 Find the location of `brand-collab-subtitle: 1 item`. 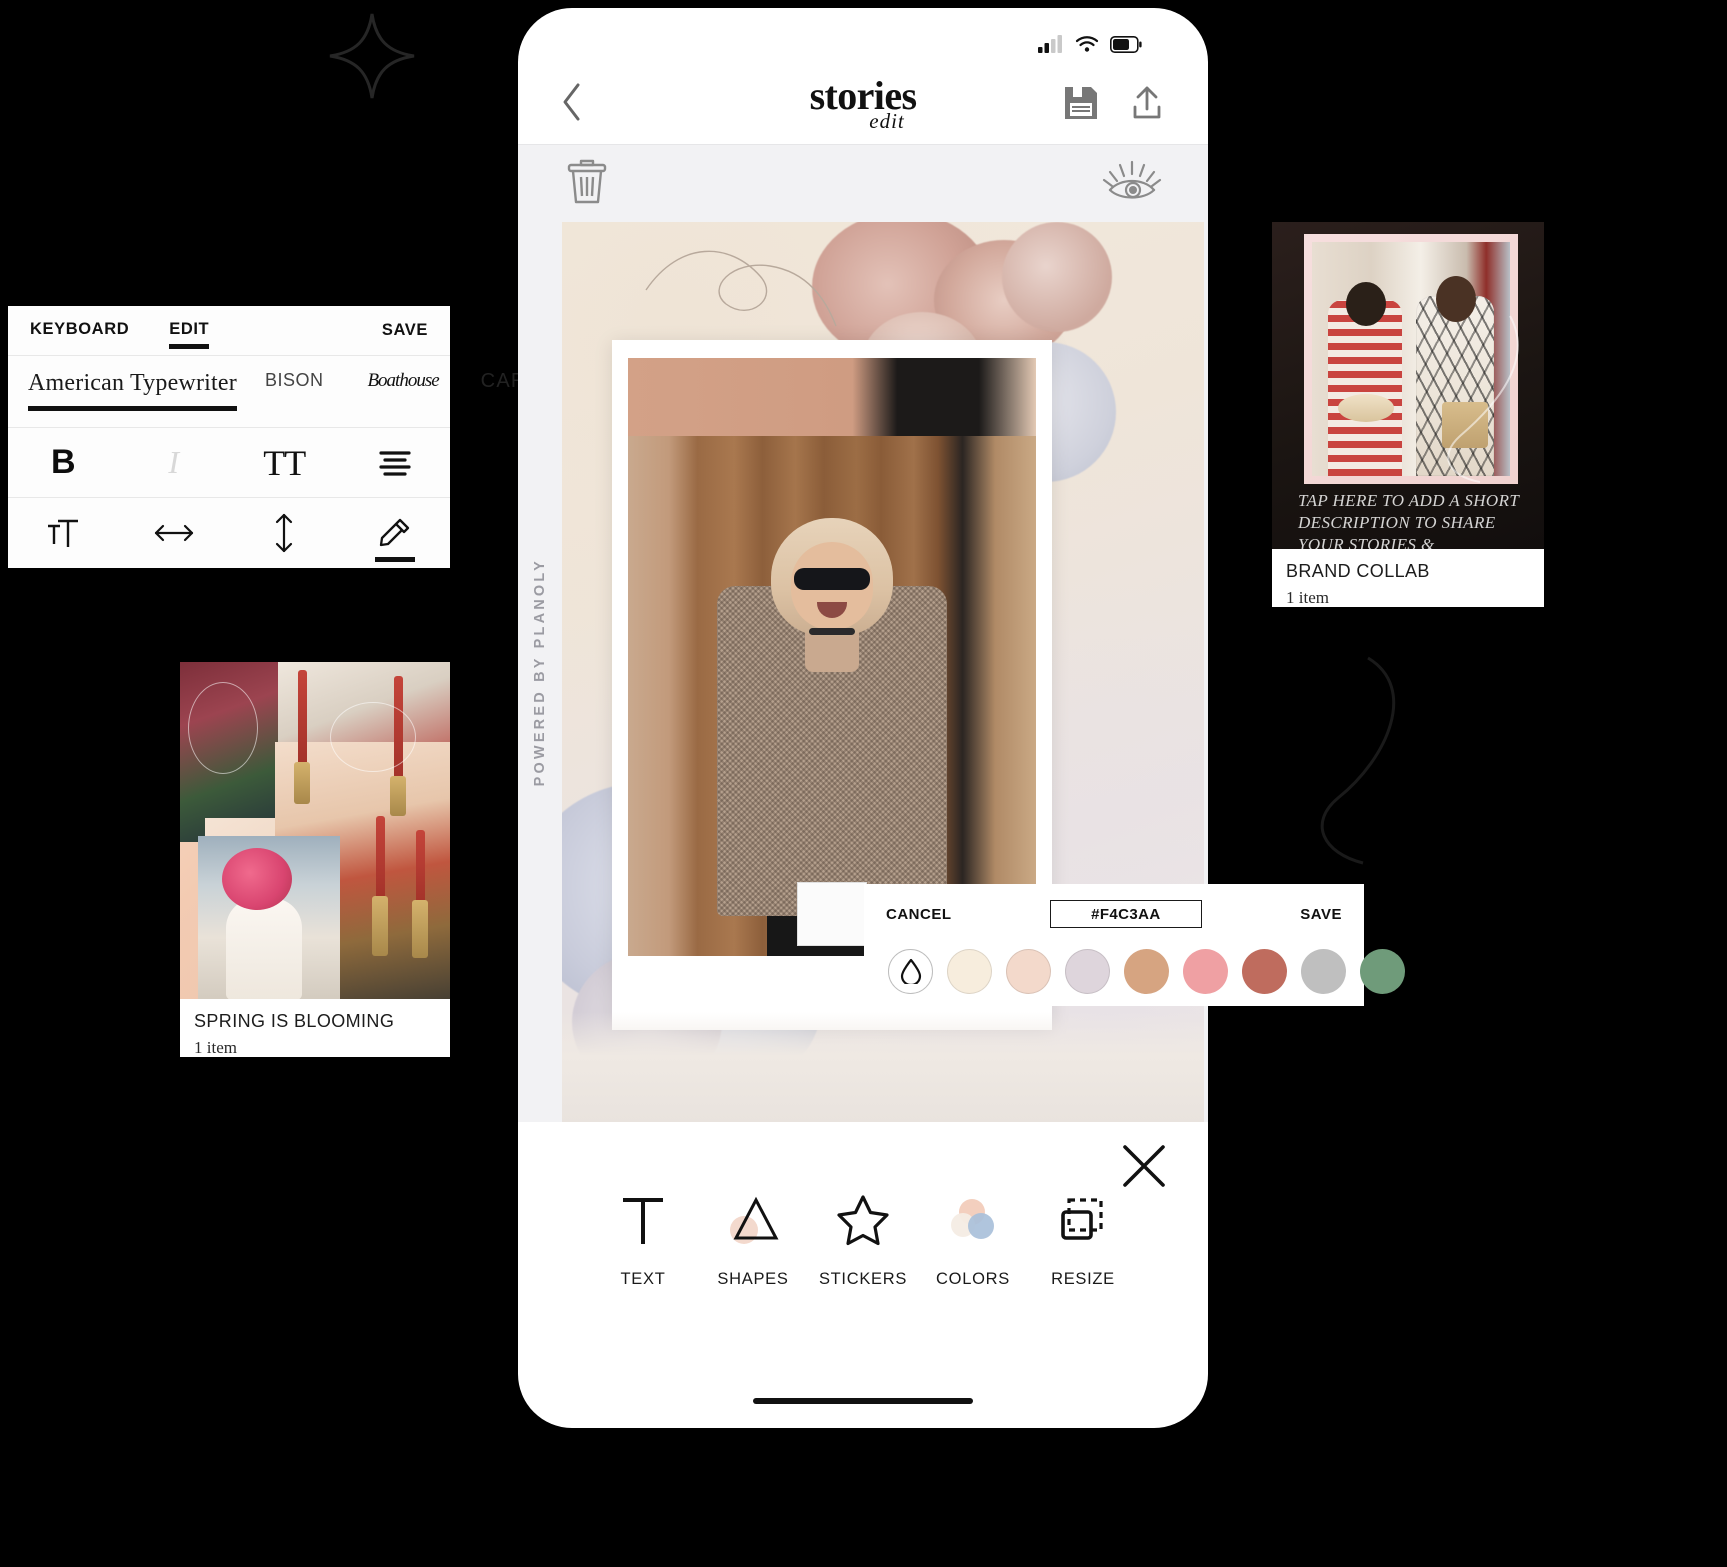

brand-collab-subtitle: 1 item is located at coordinates (1307, 597).